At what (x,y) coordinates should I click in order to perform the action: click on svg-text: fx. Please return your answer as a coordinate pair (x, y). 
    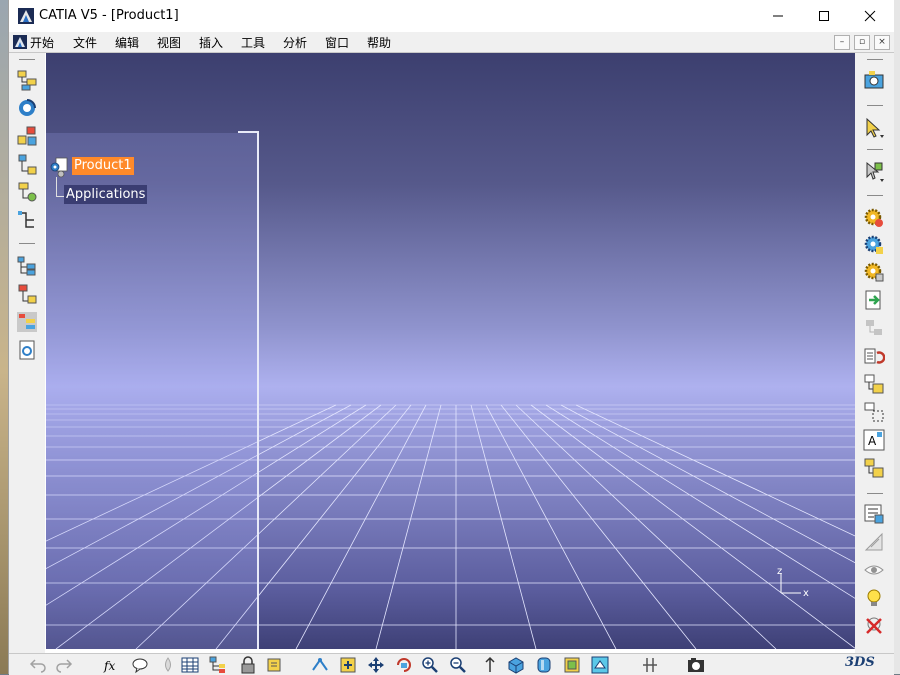
    Looking at the image, I should click on (109, 666).